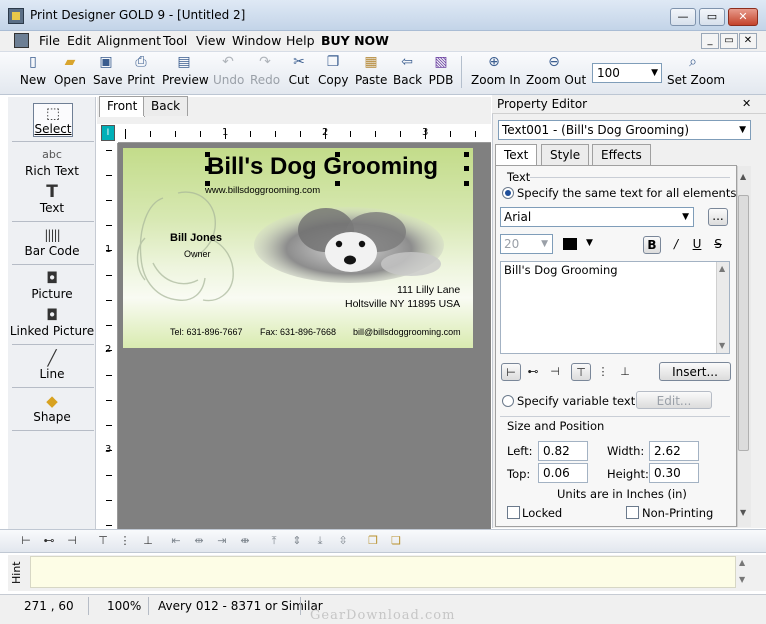 This screenshot has height=624, width=766. Describe the element at coordinates (407, 73) in the screenshot. I see `back-button: ⇦ Back` at that location.